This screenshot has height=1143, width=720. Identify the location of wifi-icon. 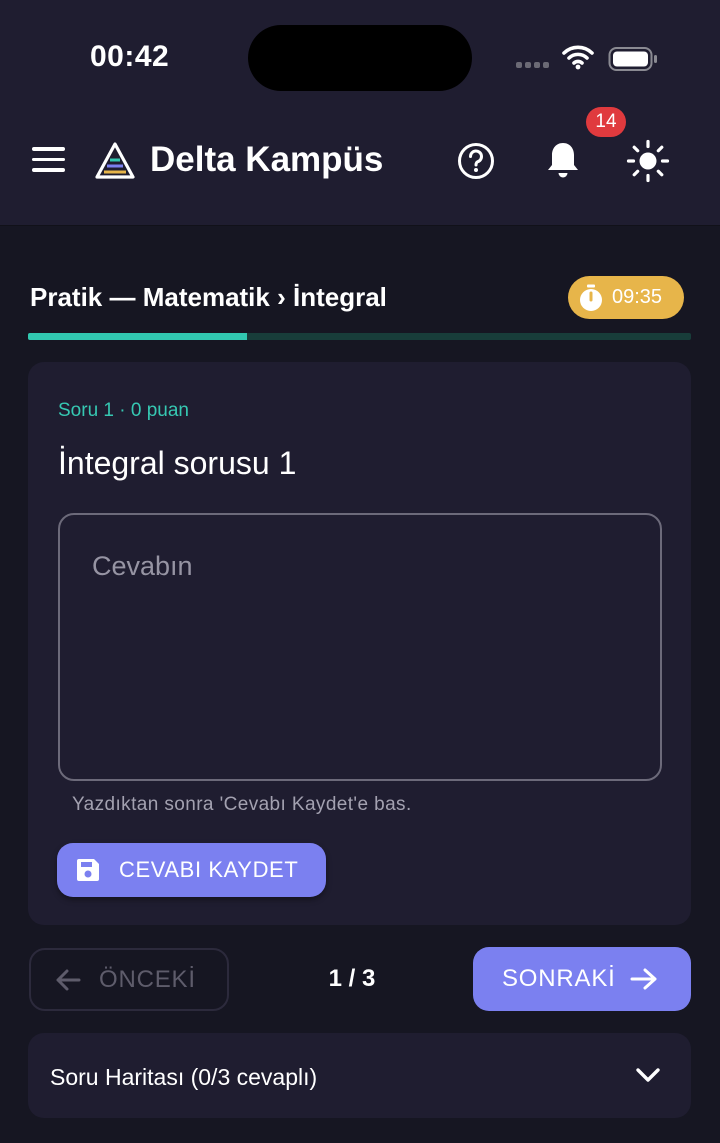
(578, 57).